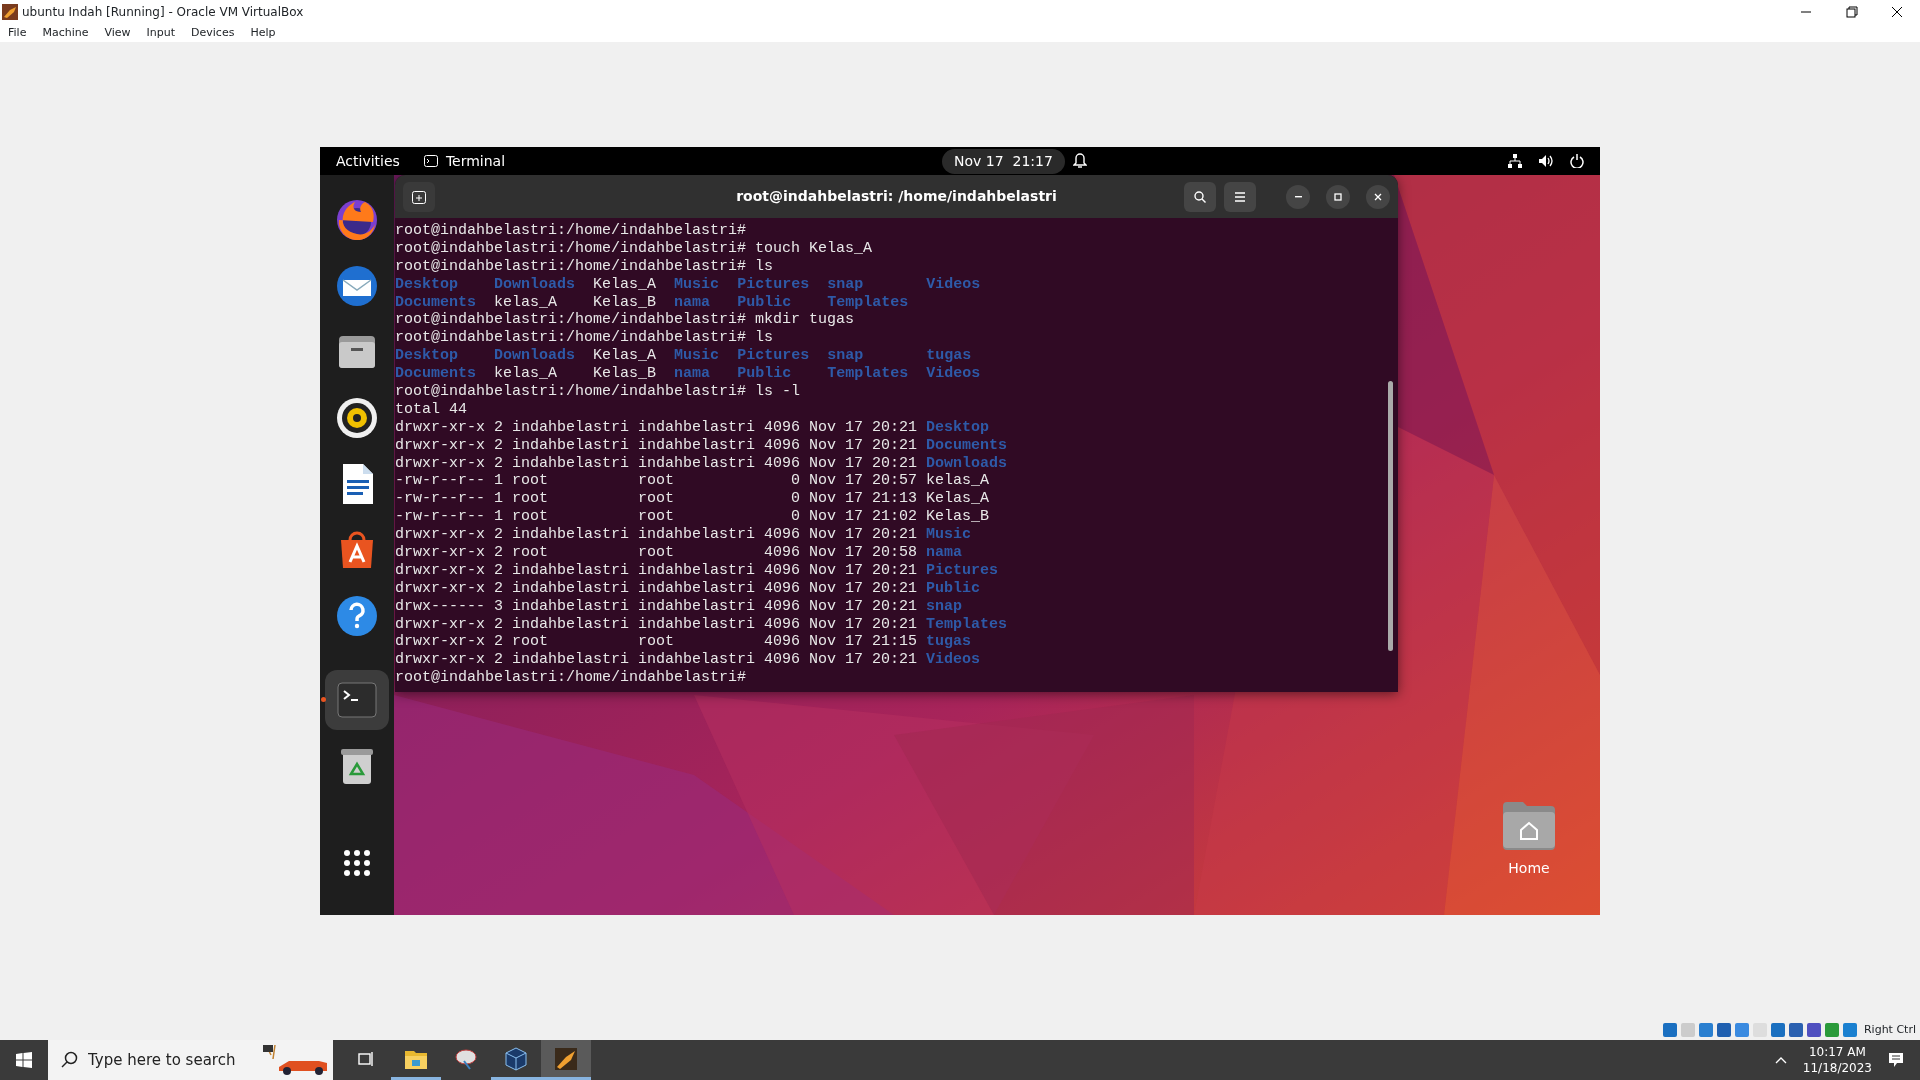  Describe the element at coordinates (357, 220) in the screenshot. I see `firefox-icon` at that location.